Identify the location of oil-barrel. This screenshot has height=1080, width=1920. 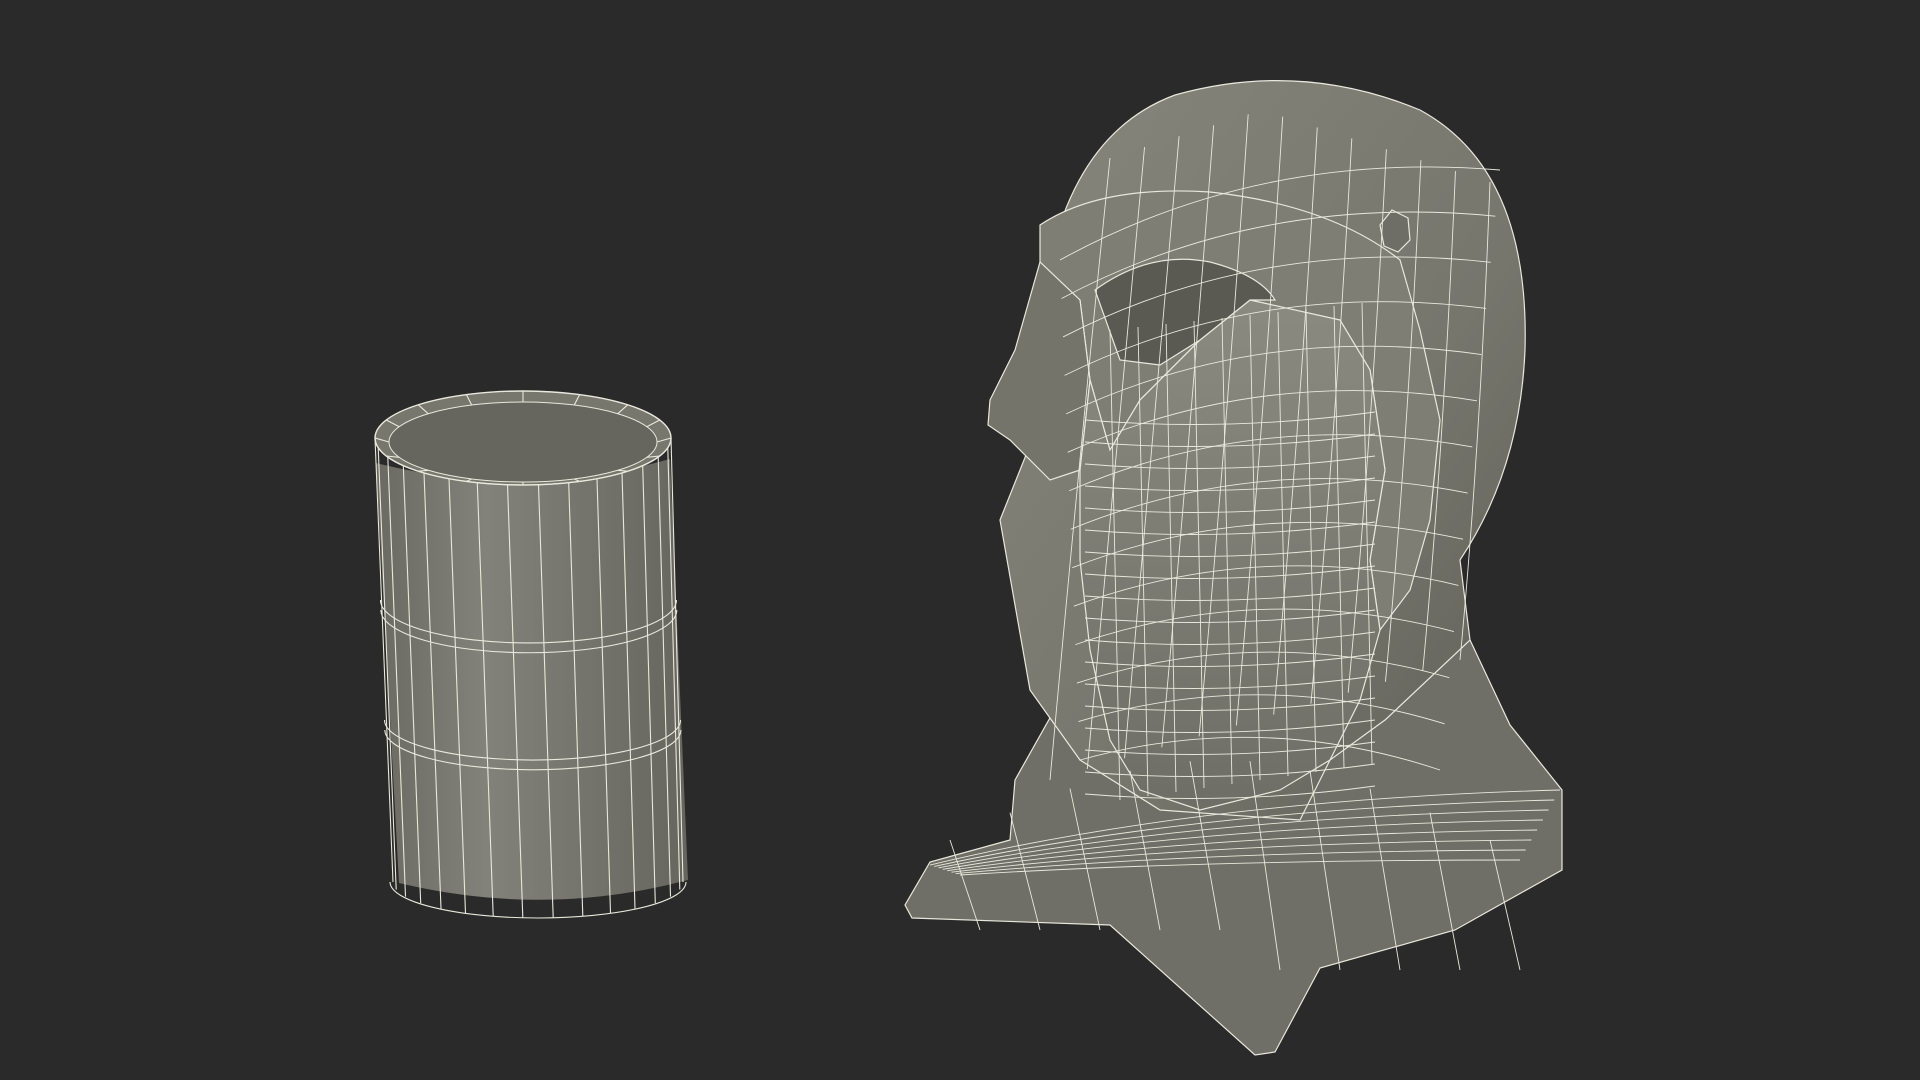
(531, 654).